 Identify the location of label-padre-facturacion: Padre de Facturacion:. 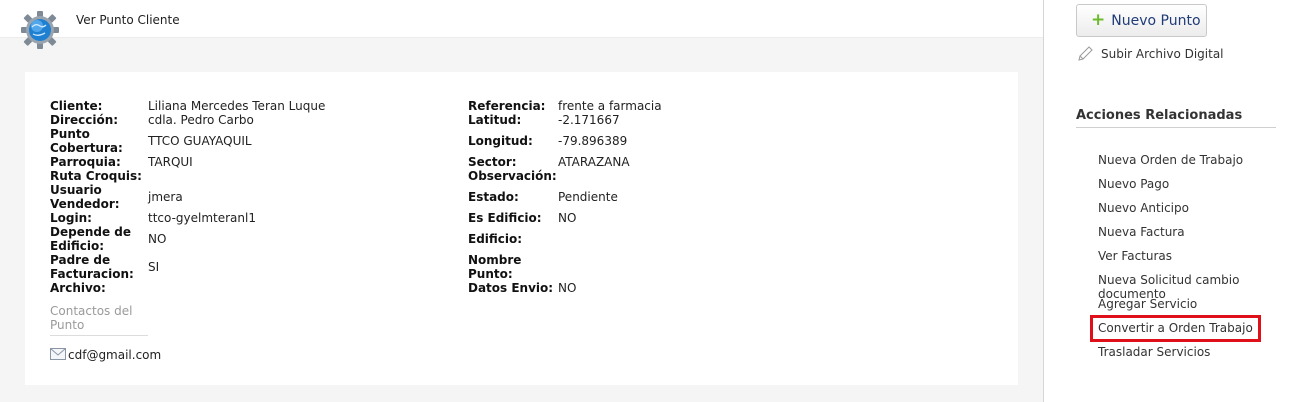
(92, 267).